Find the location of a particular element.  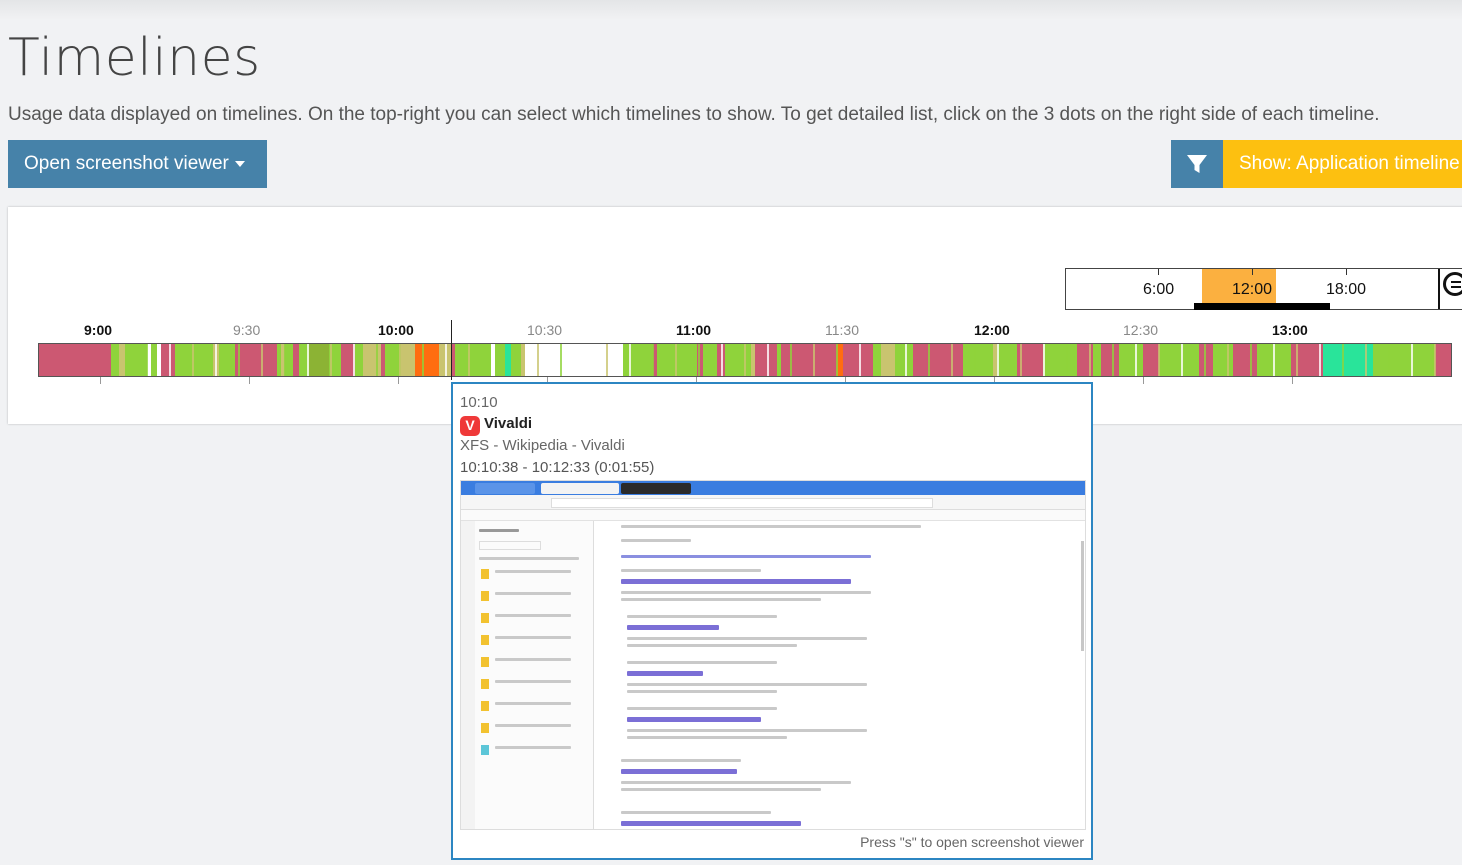

zoom-reset-icon is located at coordinates (1452, 284).